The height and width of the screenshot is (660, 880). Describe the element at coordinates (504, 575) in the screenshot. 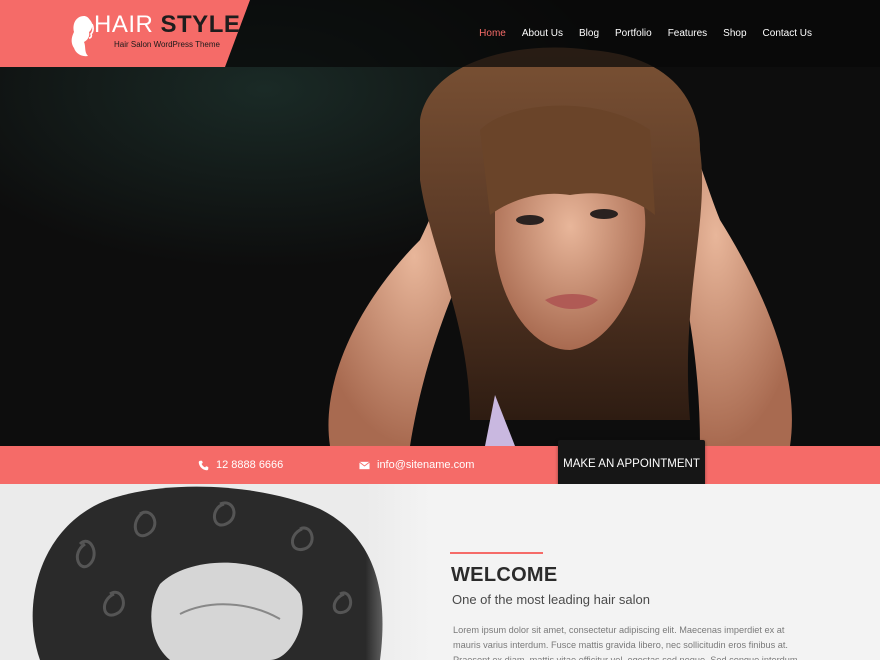

I see `welcome-title: WELCOME` at that location.